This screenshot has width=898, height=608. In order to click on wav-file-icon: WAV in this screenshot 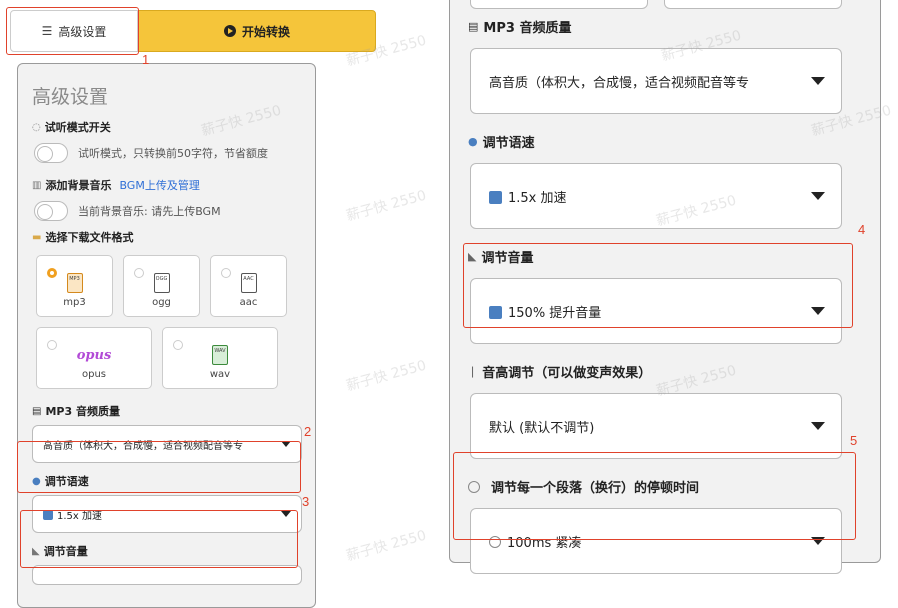, I will do `click(220, 355)`.